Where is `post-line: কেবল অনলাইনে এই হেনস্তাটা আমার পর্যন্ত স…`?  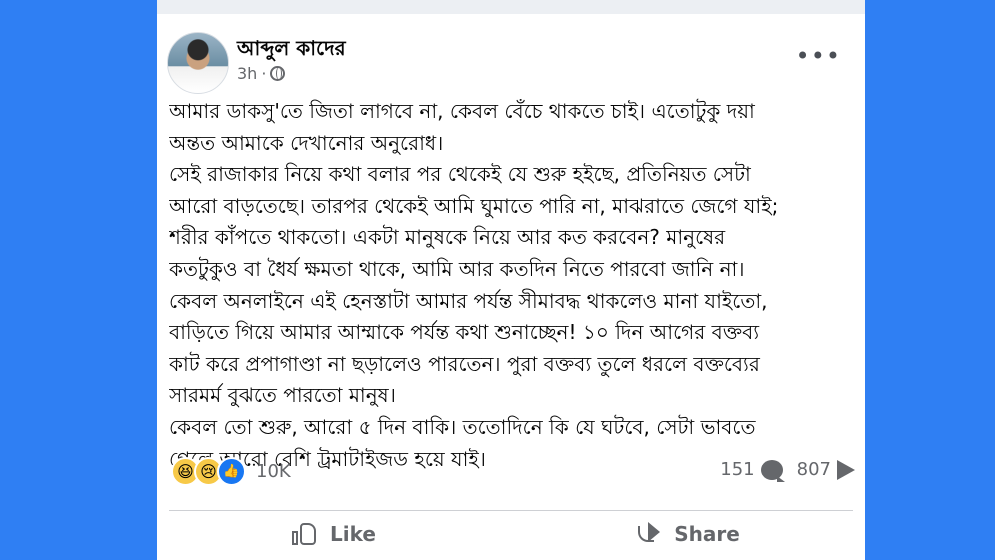
post-line: কেবল অনলাইনে এই হেনস্তাটা আমার পর্যন্ত স… is located at coordinates (468, 300).